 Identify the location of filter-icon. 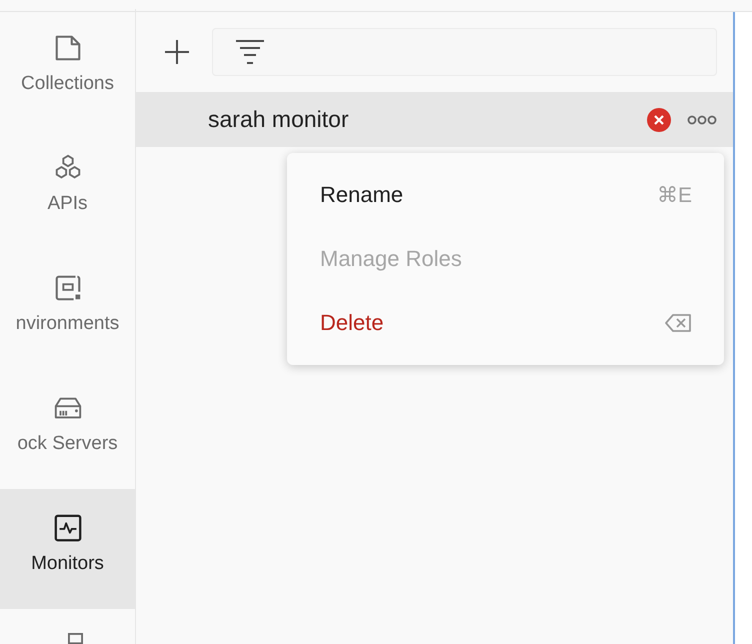
(250, 52).